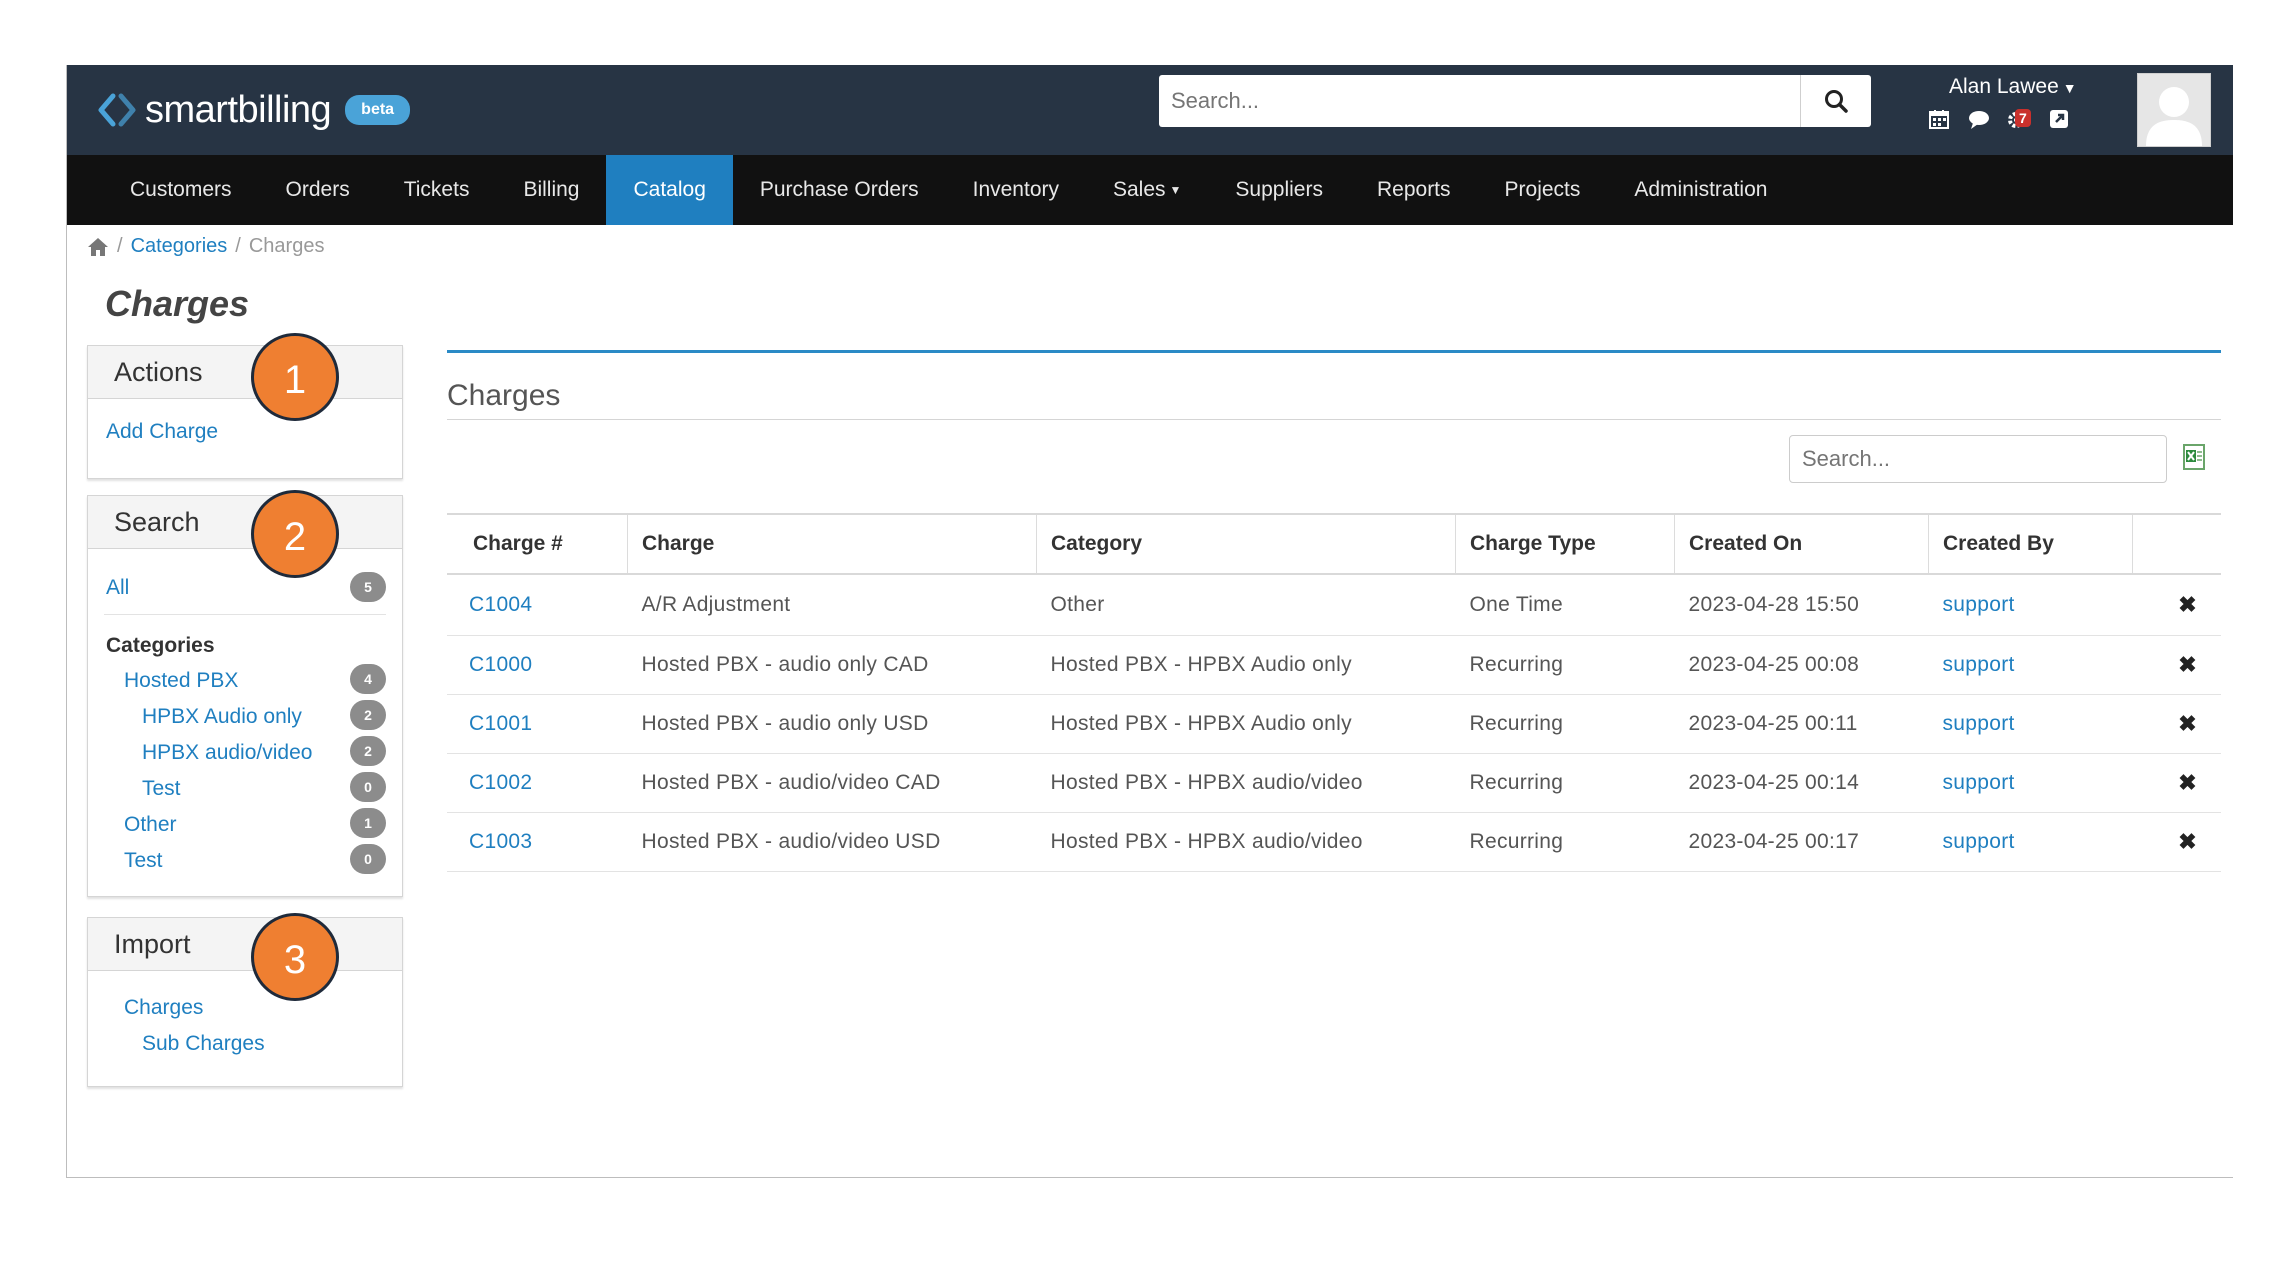 This screenshot has width=2292, height=1266. Describe the element at coordinates (2176, 544) in the screenshot. I see `column-header-actions` at that location.